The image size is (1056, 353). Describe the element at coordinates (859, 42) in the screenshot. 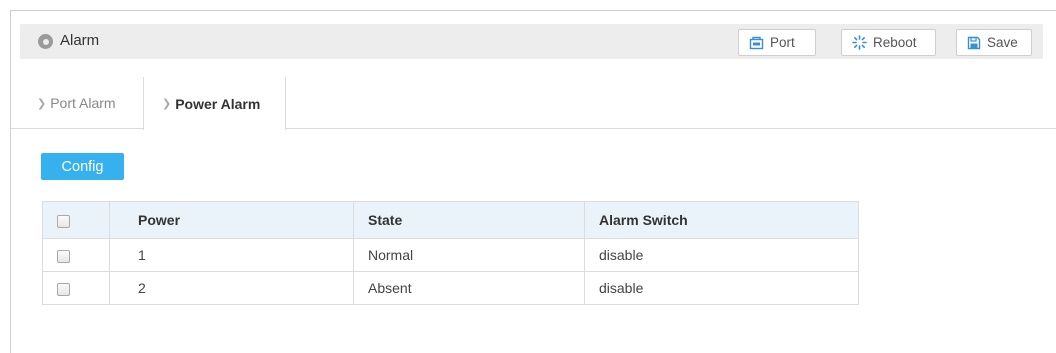

I see `reboot-icon` at that location.